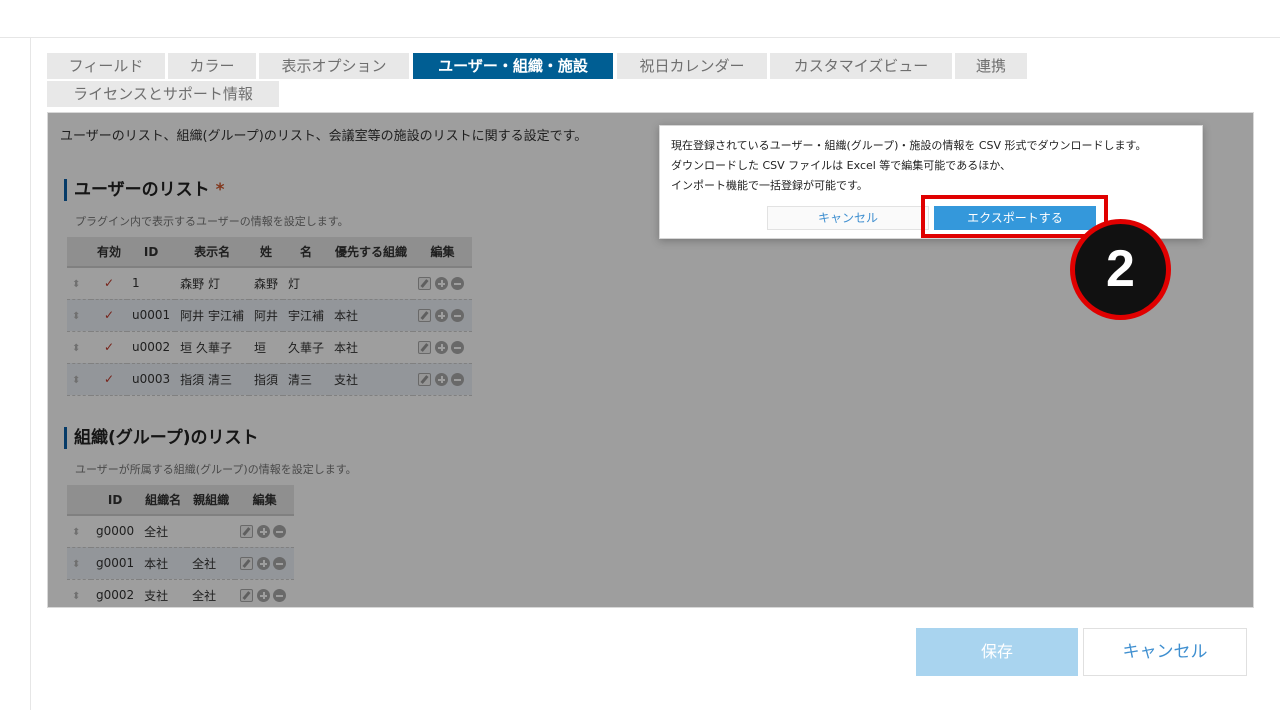  I want to click on step-number-badge: 2, so click(1120, 269).